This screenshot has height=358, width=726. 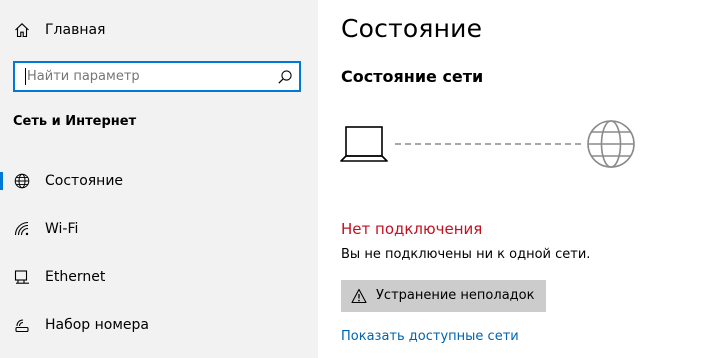 What do you see at coordinates (22, 30) in the screenshot?
I see `home-icon` at bounding box center [22, 30].